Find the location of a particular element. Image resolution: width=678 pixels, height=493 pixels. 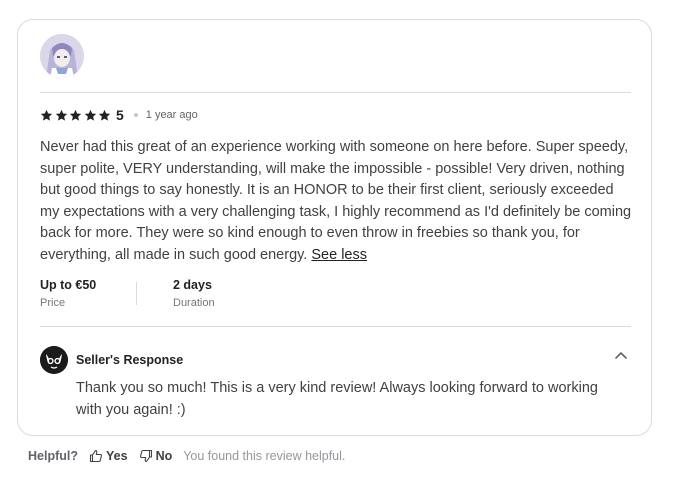

separator-dot is located at coordinates (135, 115).